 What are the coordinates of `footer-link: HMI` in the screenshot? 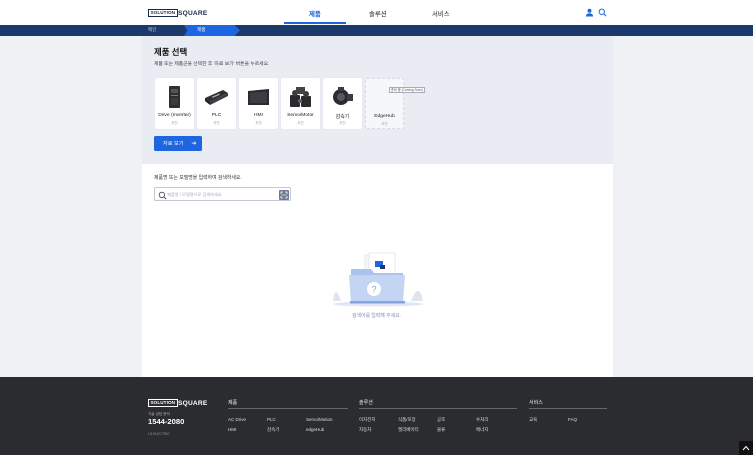 It's located at (232, 429).